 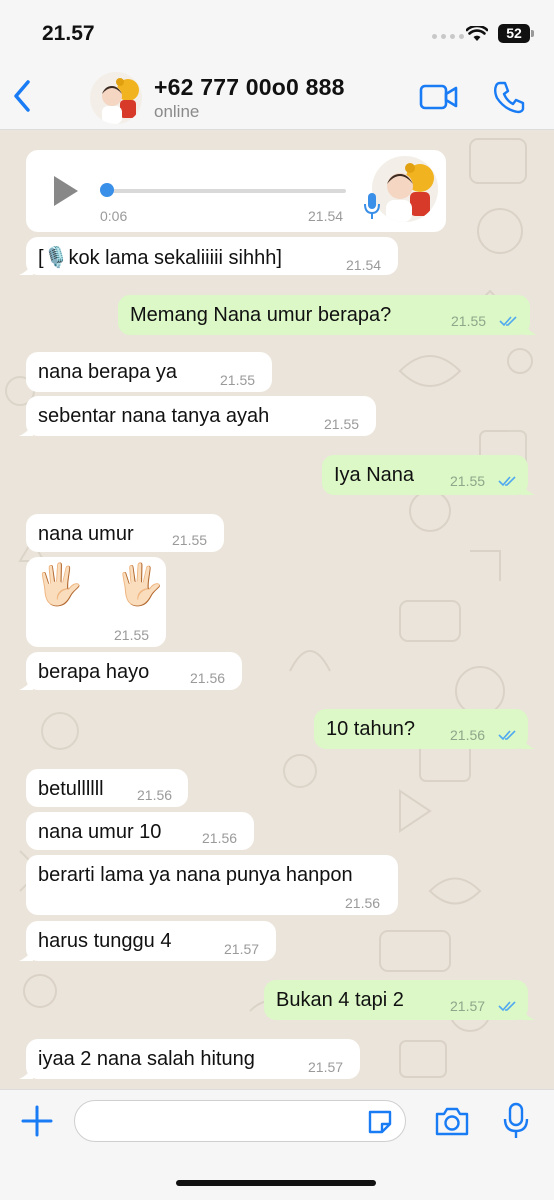 What do you see at coordinates (116, 98) in the screenshot?
I see `avatar` at bounding box center [116, 98].